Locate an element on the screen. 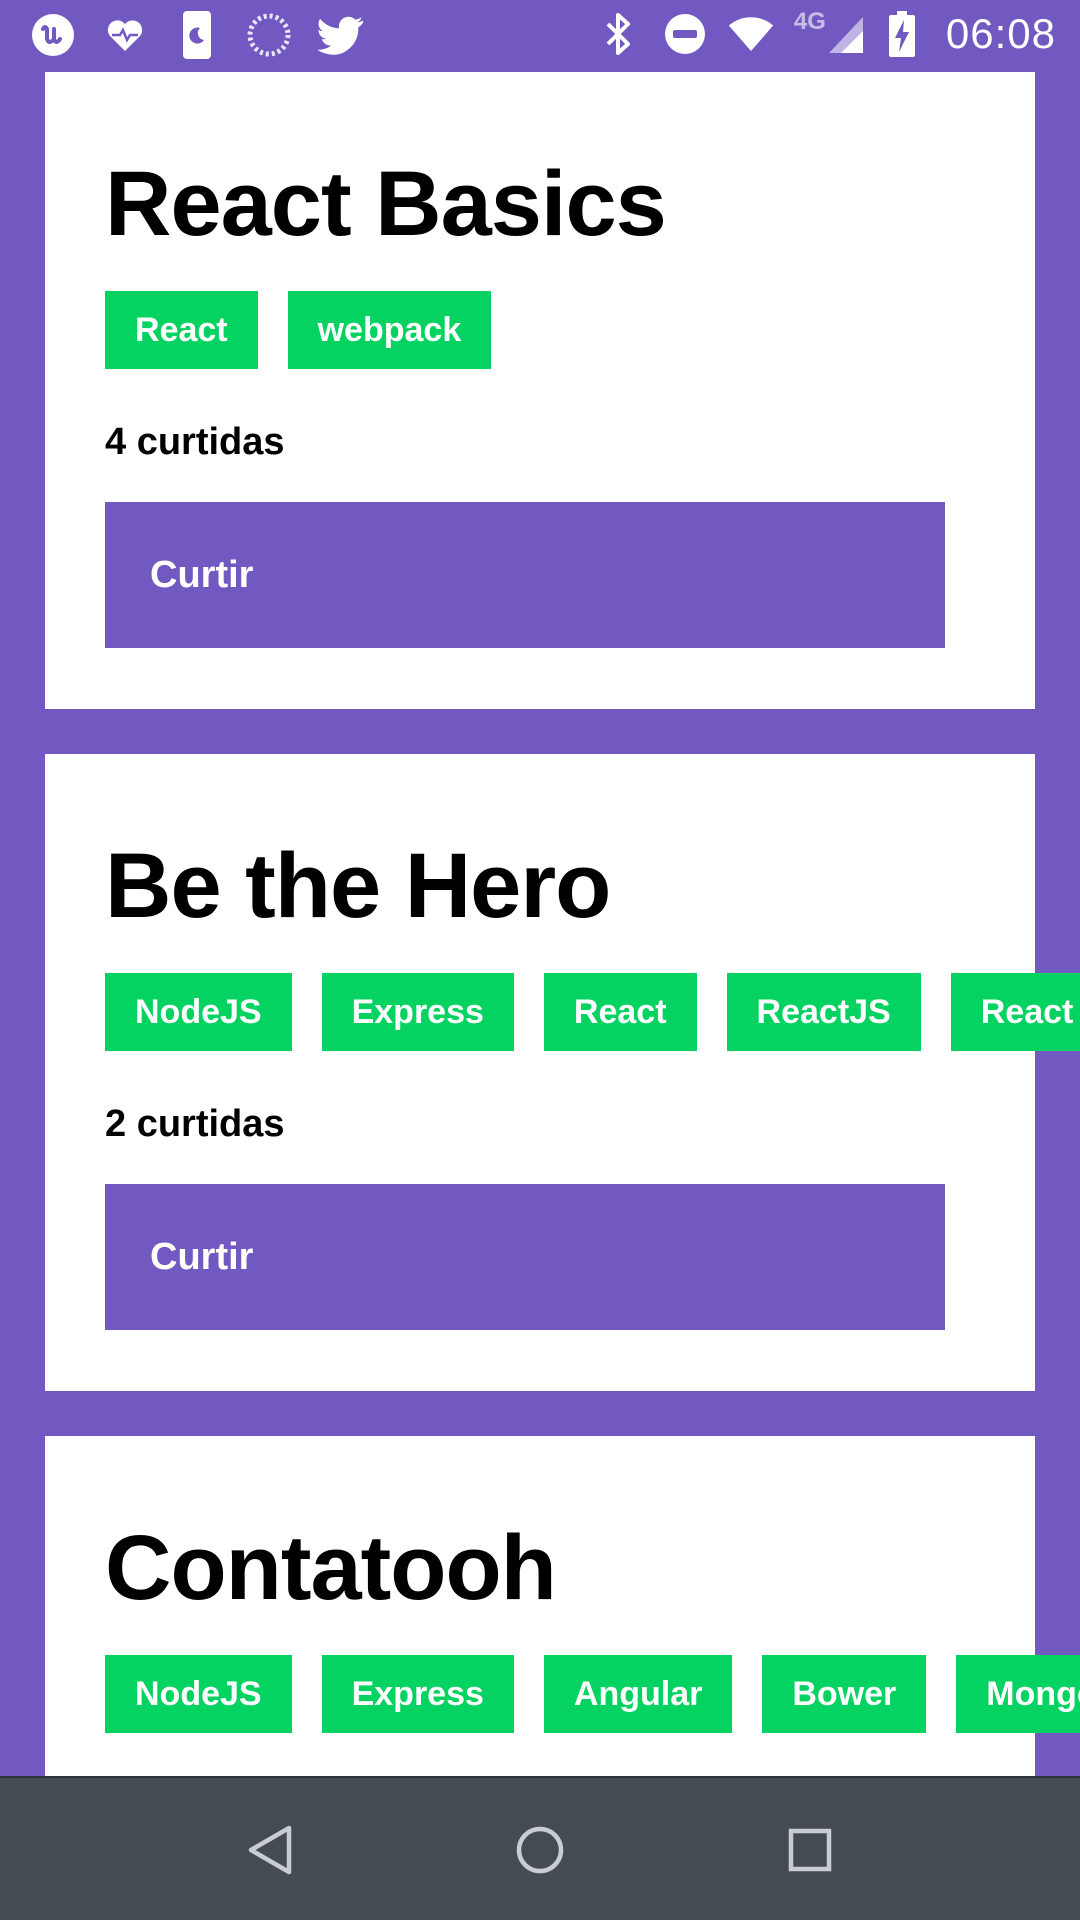 The height and width of the screenshot is (1920, 1080). twitter-icon is located at coordinates (341, 35).